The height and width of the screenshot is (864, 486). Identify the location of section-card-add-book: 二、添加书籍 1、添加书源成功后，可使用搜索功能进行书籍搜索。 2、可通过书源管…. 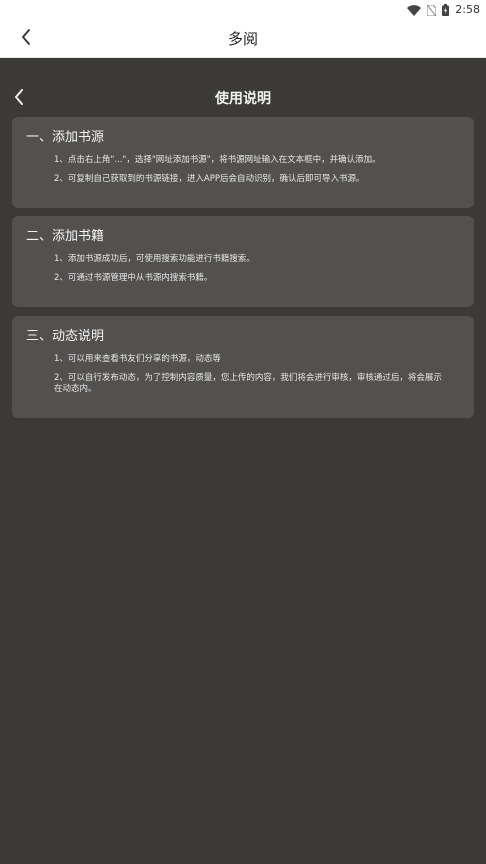
(243, 261).